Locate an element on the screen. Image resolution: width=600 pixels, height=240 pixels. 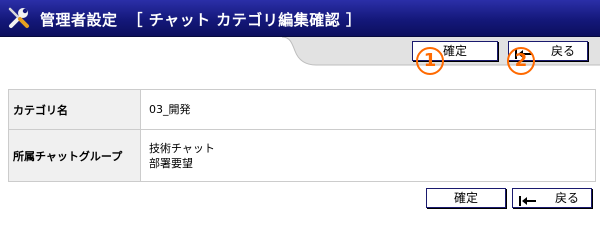
chat-group-item: 部署要望 is located at coordinates (171, 163).